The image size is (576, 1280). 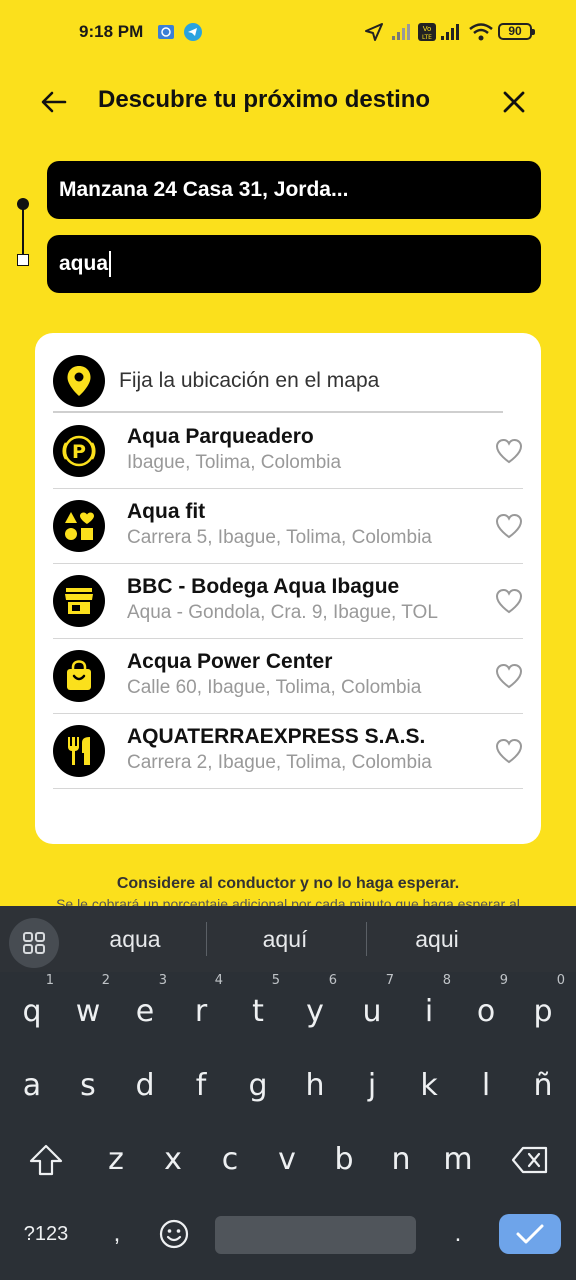 What do you see at coordinates (372, 1007) in the screenshot?
I see `key-u: u7` at bounding box center [372, 1007].